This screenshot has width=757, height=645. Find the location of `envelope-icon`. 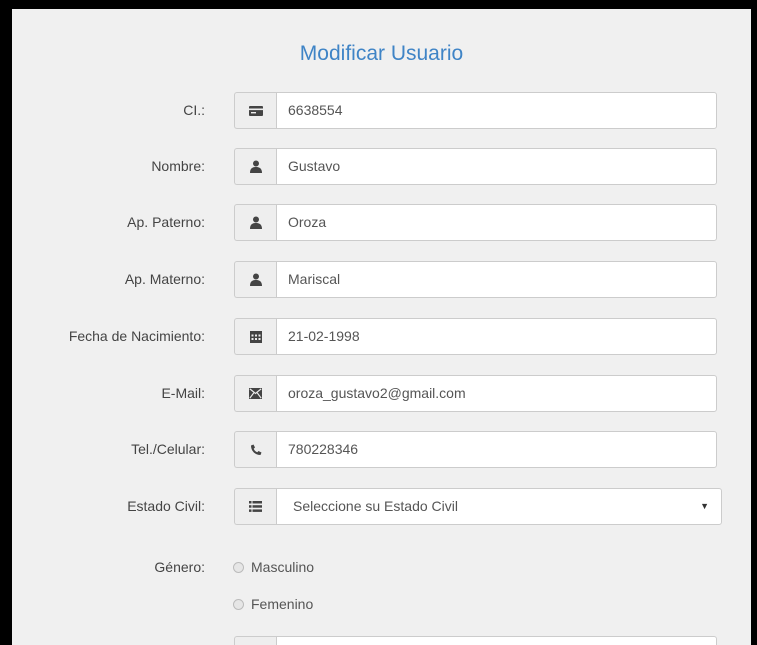

envelope-icon is located at coordinates (255, 393).